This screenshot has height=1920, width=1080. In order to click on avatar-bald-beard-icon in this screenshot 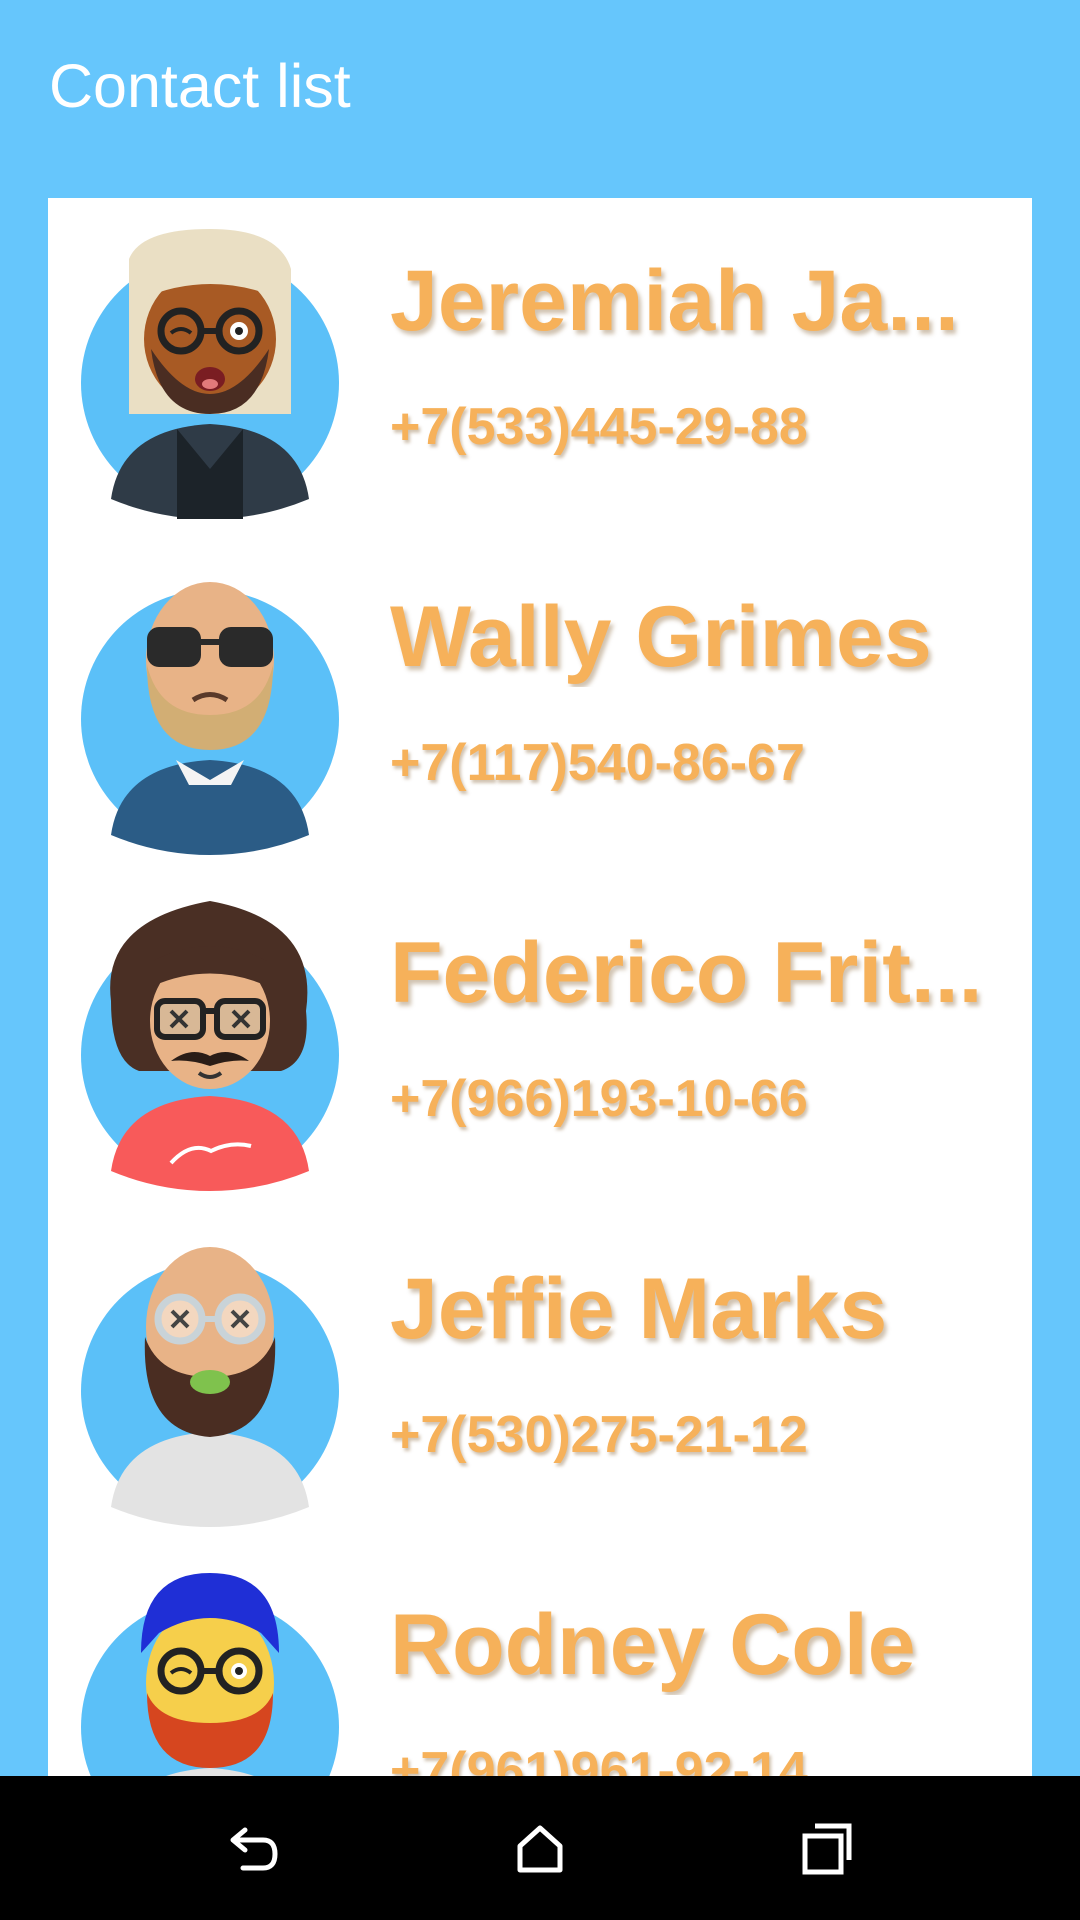, I will do `click(210, 1382)`.